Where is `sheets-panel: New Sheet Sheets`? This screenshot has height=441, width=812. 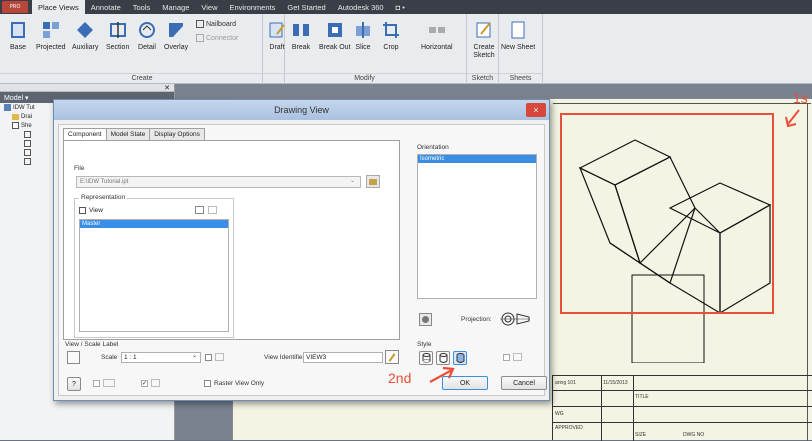
sheets-panel: New Sheet Sheets is located at coordinates (521, 49).